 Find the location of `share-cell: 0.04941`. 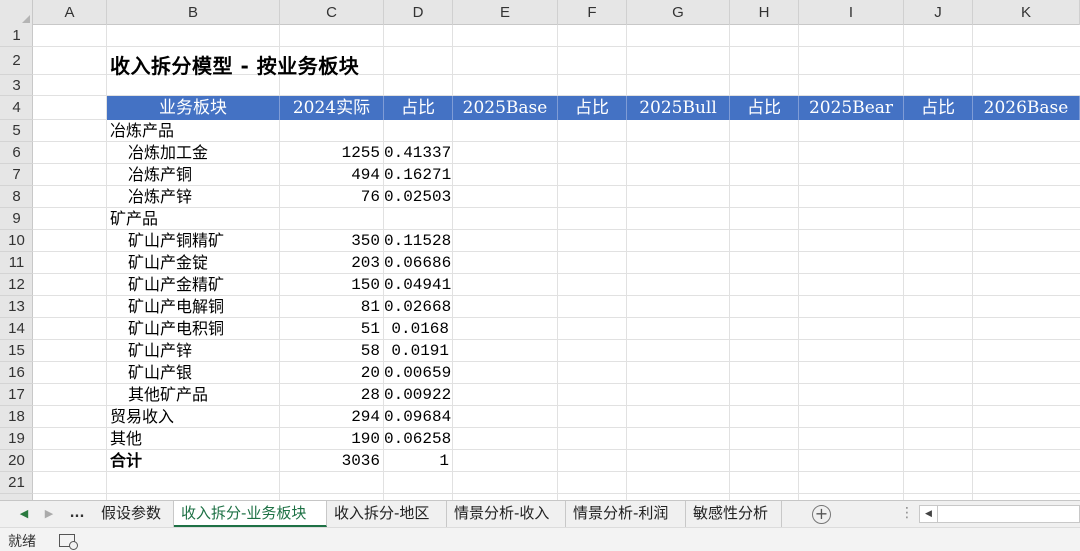

share-cell: 0.04941 is located at coordinates (417, 285).